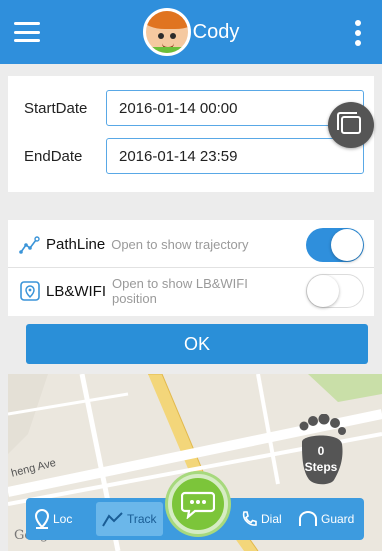 This screenshot has width=382, height=551. What do you see at coordinates (235, 108) in the screenshot?
I see `start-date-field: 2016-01-14 00:00` at bounding box center [235, 108].